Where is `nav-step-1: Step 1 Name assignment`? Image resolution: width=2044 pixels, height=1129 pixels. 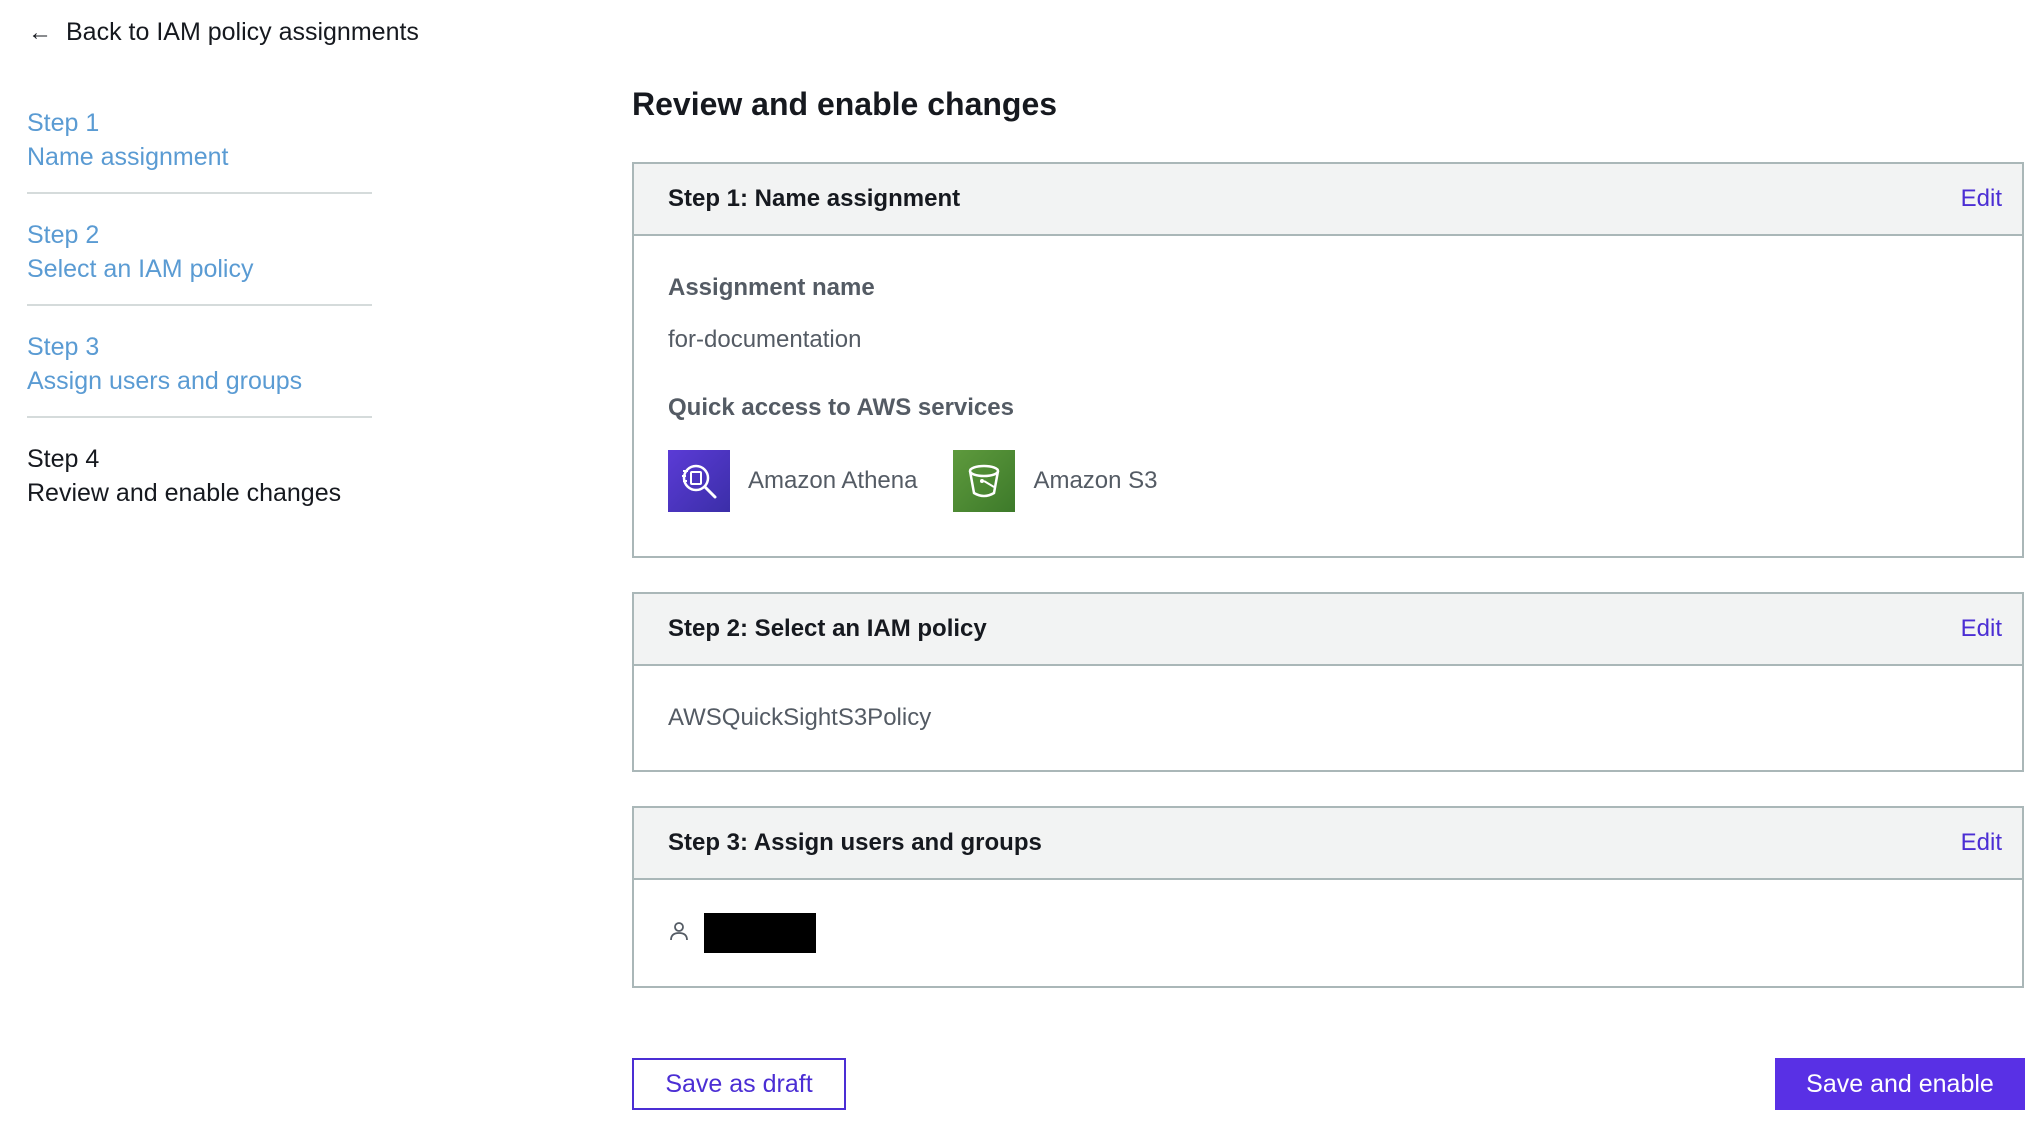
nav-step-1: Step 1 Name assignment is located at coordinates (199, 148).